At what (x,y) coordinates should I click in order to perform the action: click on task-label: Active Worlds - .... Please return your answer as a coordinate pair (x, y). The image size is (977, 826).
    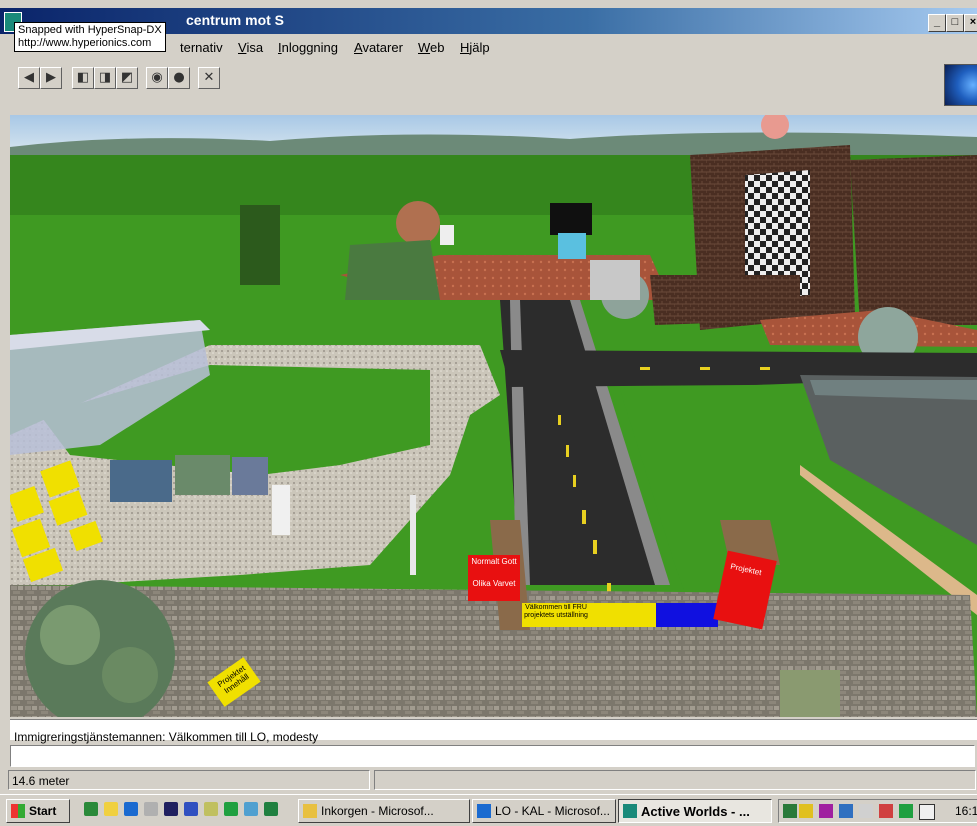
    Looking at the image, I should click on (695, 811).